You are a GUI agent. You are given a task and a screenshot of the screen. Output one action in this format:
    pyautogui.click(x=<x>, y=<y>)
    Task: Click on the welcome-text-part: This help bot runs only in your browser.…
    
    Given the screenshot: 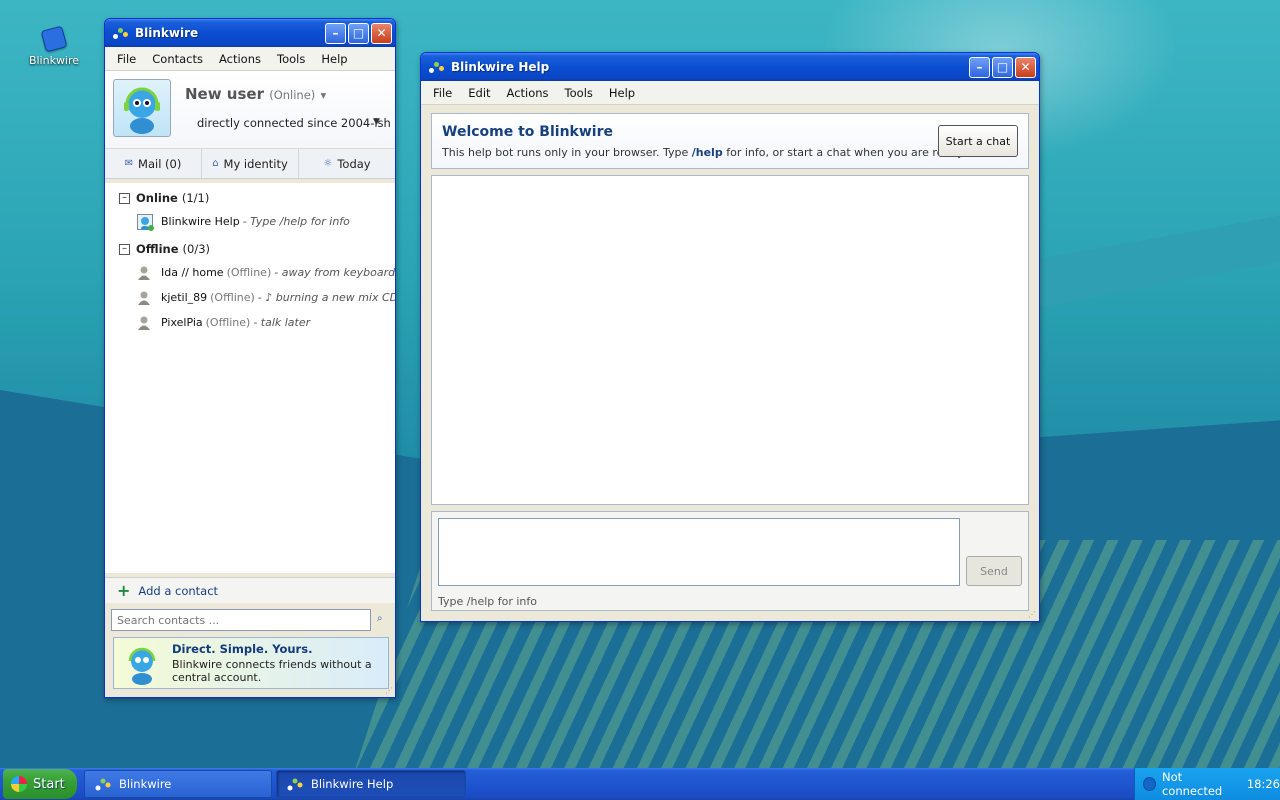 What is the action you would take?
    pyautogui.click(x=567, y=152)
    